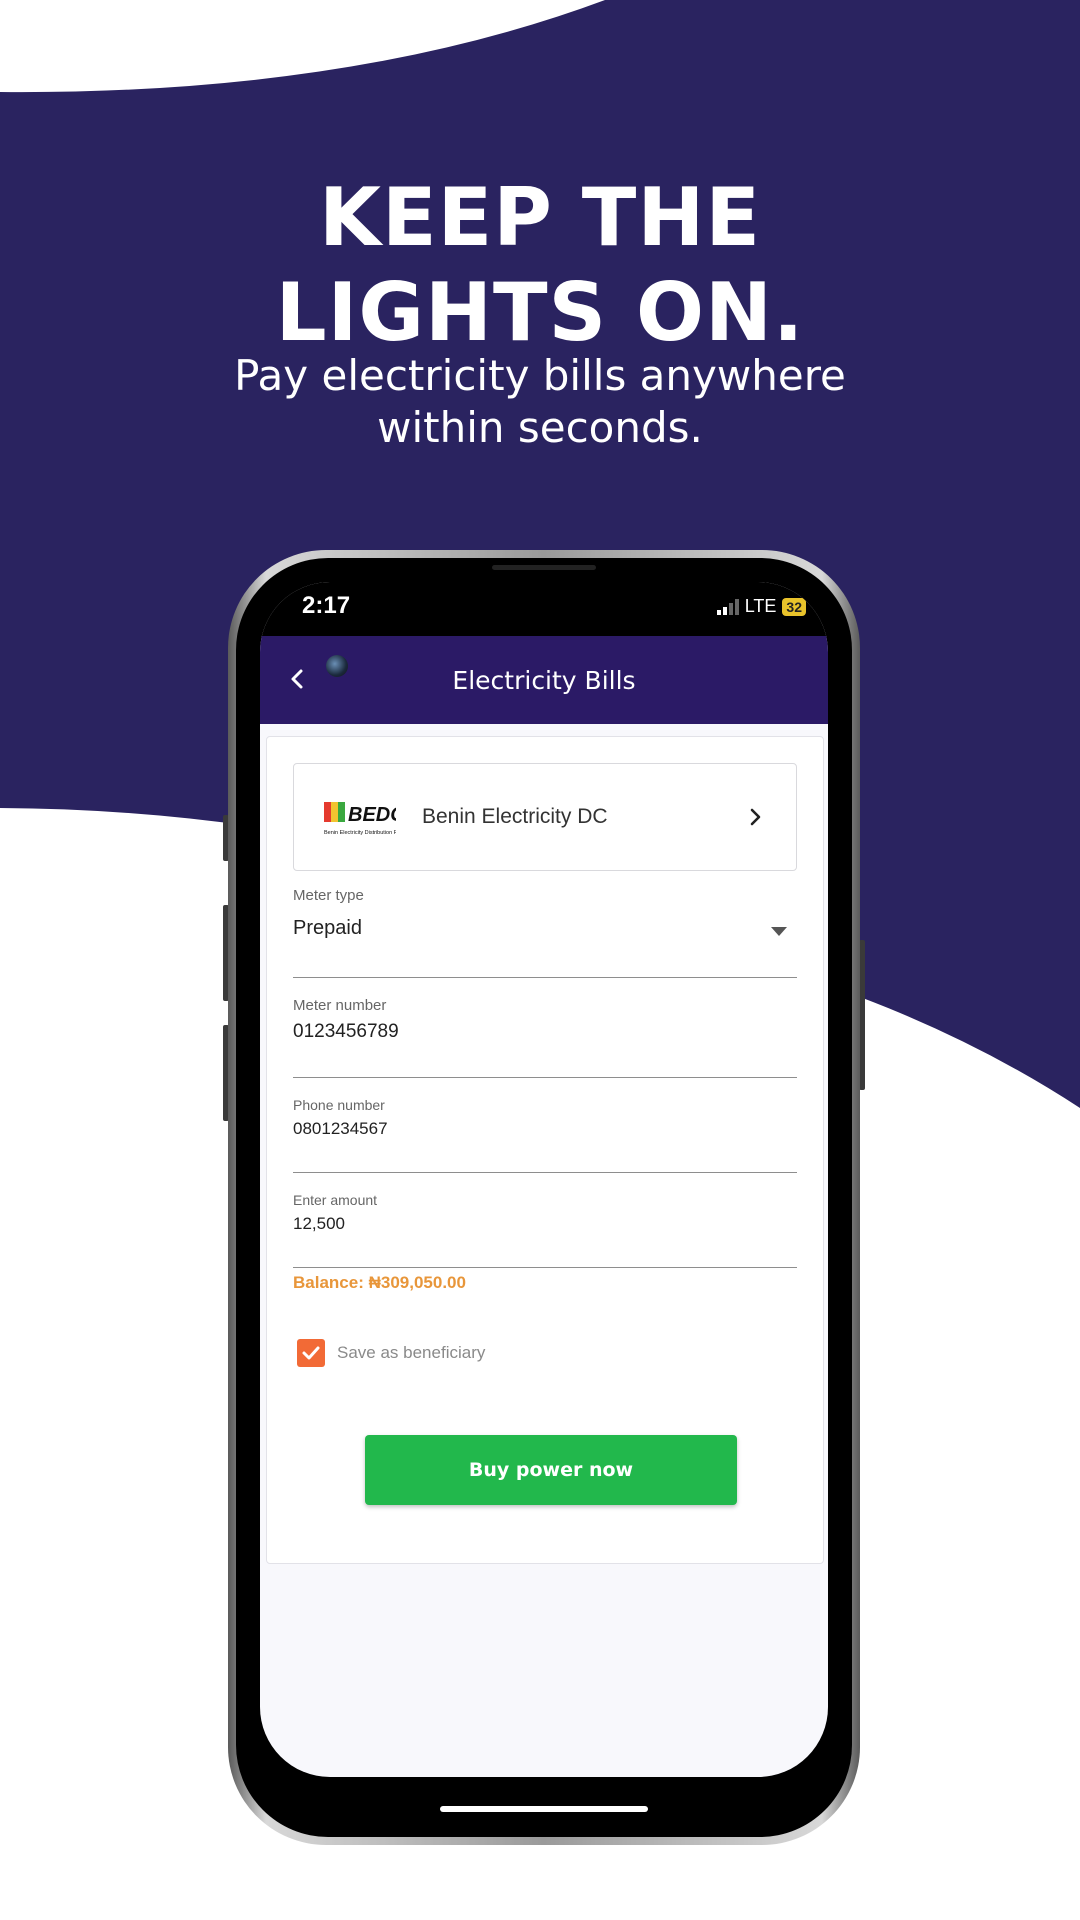 This screenshot has height=1920, width=1080. Describe the element at coordinates (545, 1230) in the screenshot. I see `amount-field: Enter amount 12,500` at that location.